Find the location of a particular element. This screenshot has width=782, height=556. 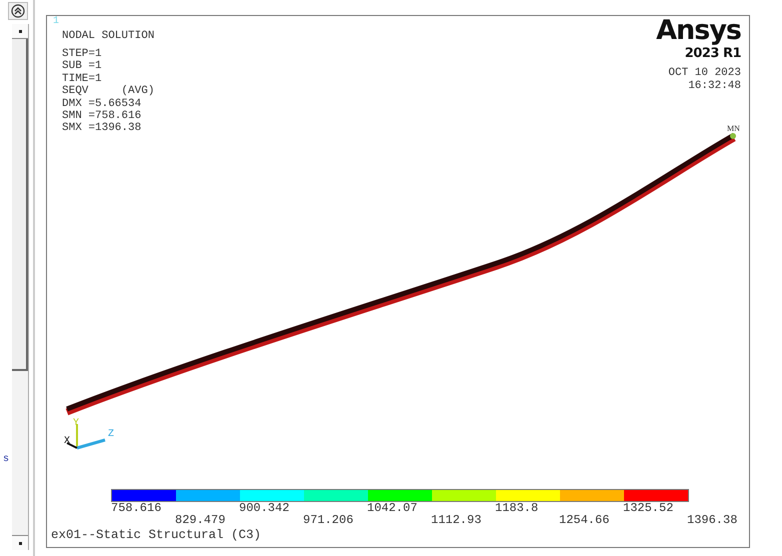

result-info-line: SMN =758.616 is located at coordinates (102, 116).